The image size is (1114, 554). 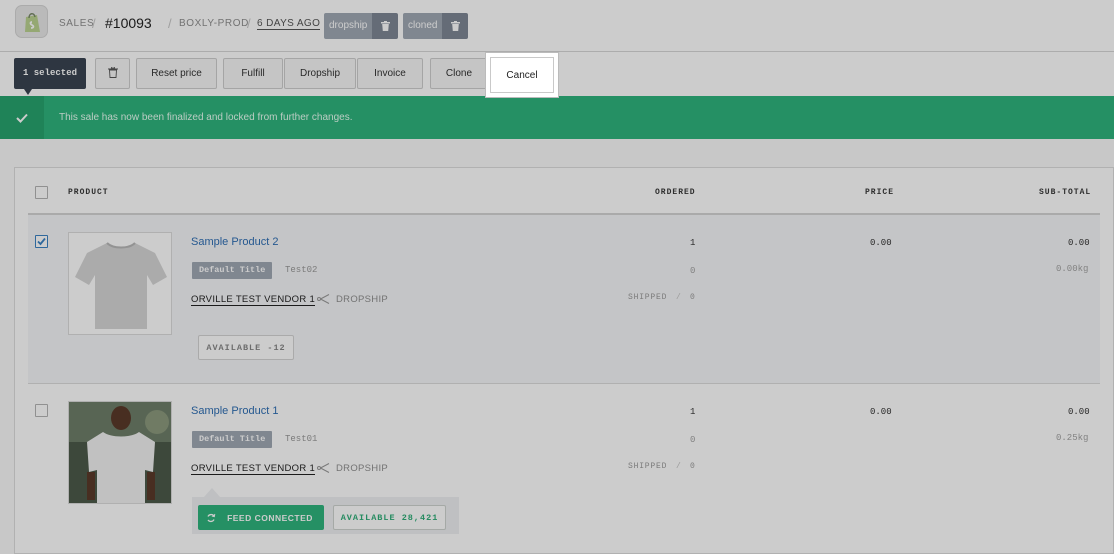 I want to click on select-all-checkbox, so click(x=41, y=192).